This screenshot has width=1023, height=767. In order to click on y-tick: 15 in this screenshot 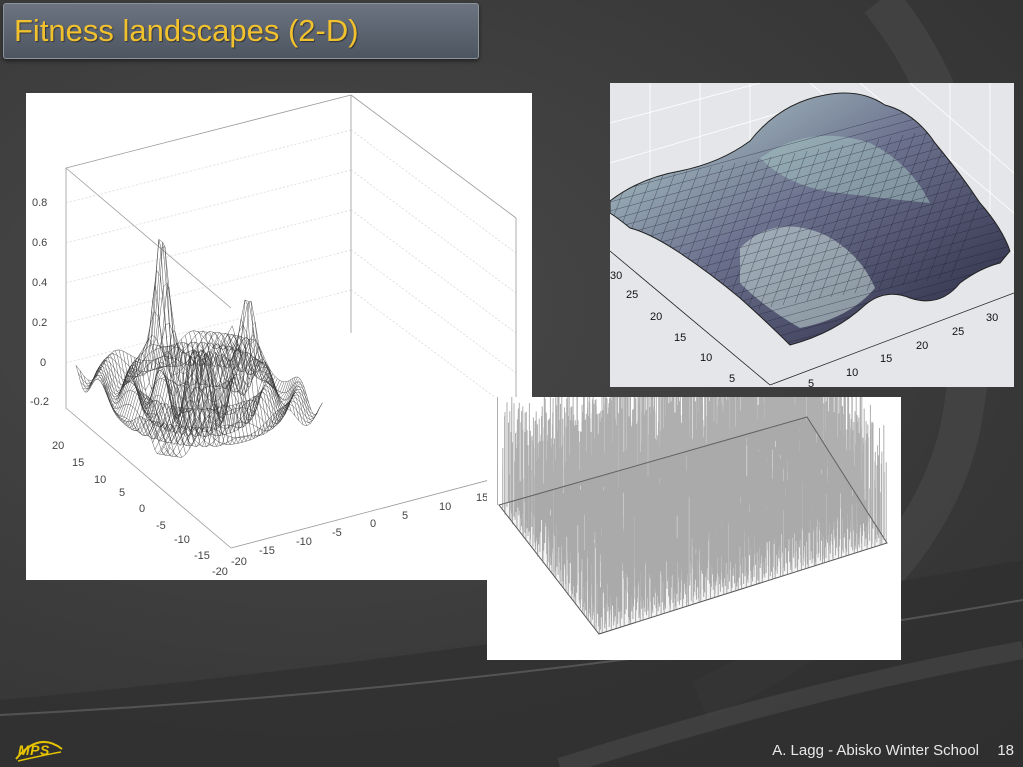, I will do `click(78, 463)`.